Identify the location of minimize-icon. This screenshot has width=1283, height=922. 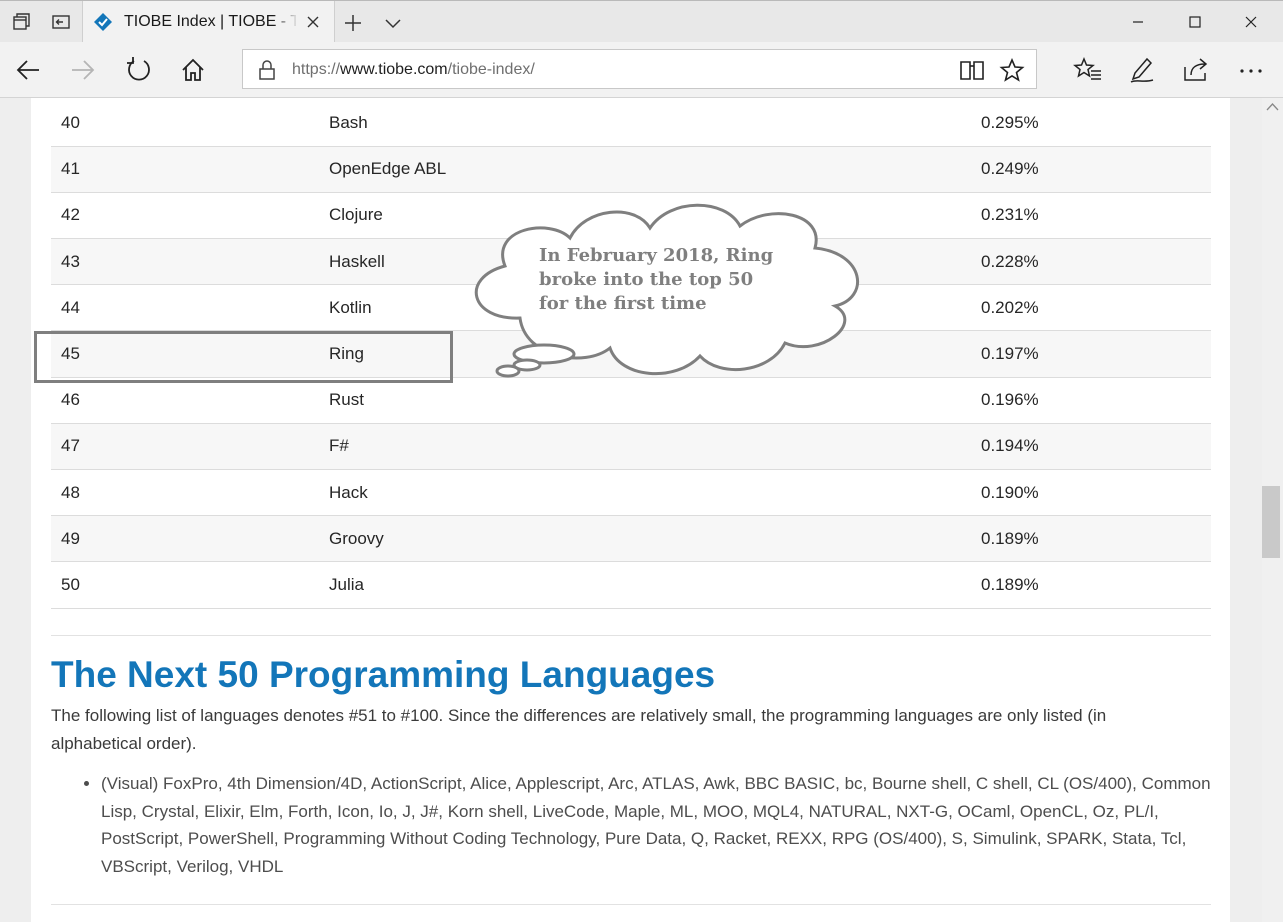
(1138, 22).